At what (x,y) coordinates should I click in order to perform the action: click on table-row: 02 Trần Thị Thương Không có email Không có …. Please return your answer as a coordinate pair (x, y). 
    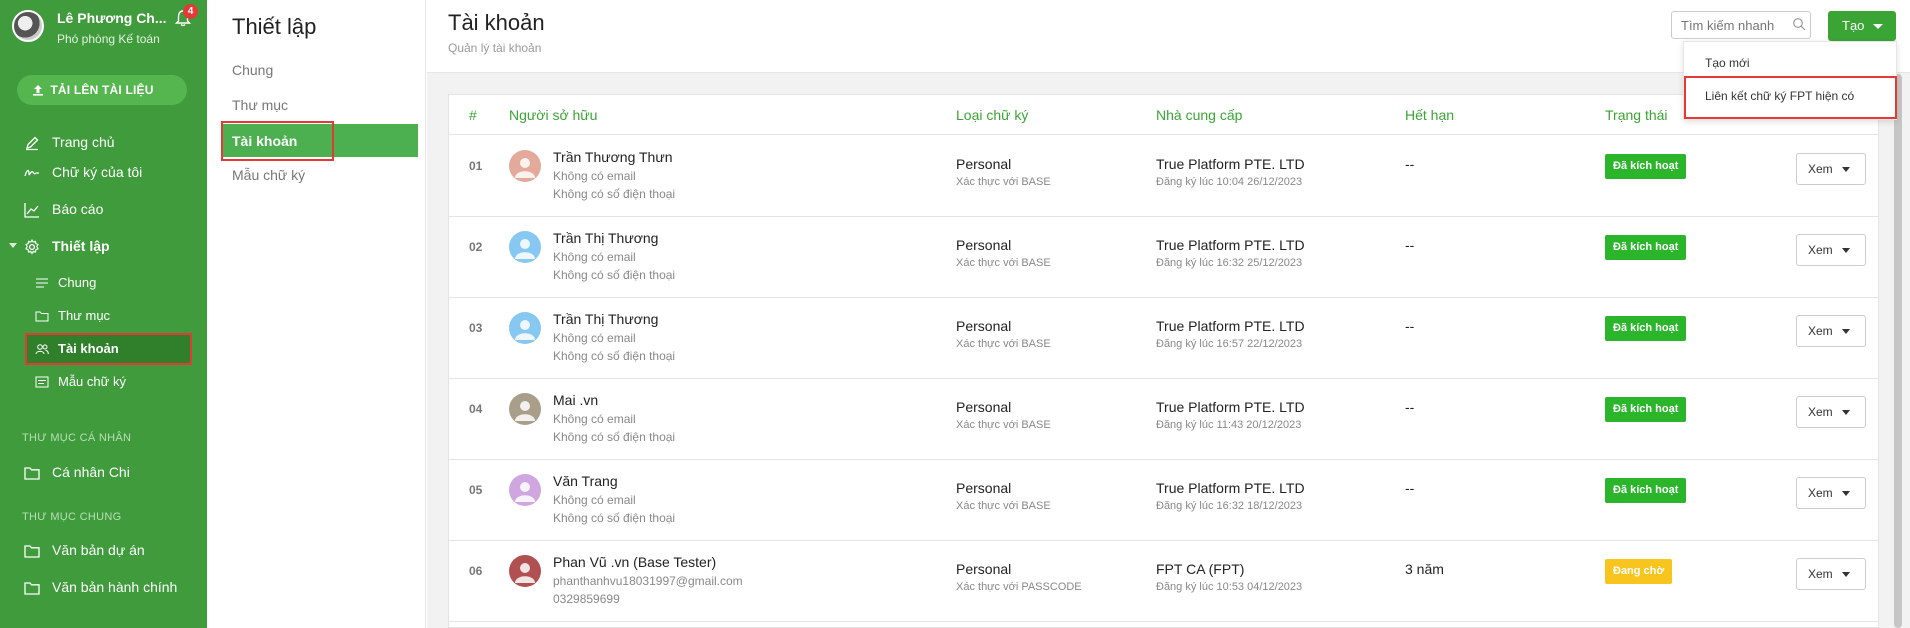
    Looking at the image, I should click on (1163, 257).